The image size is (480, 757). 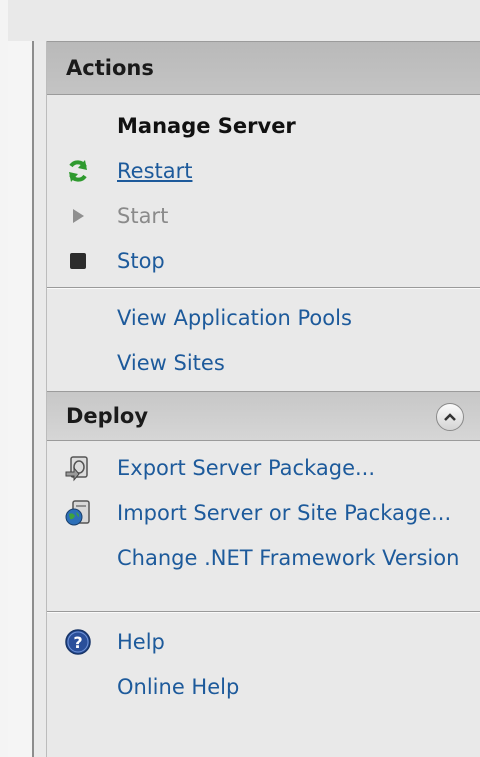 I want to click on view-app-pools-action: View Application Pools, so click(x=263, y=317).